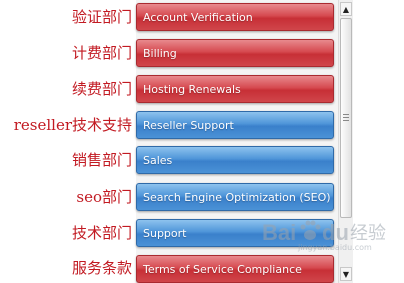 The width and height of the screenshot is (404, 283). I want to click on baidu-jingyan-watermark: Bai du 经验 jingyan.baidu.com, so click(324, 236).